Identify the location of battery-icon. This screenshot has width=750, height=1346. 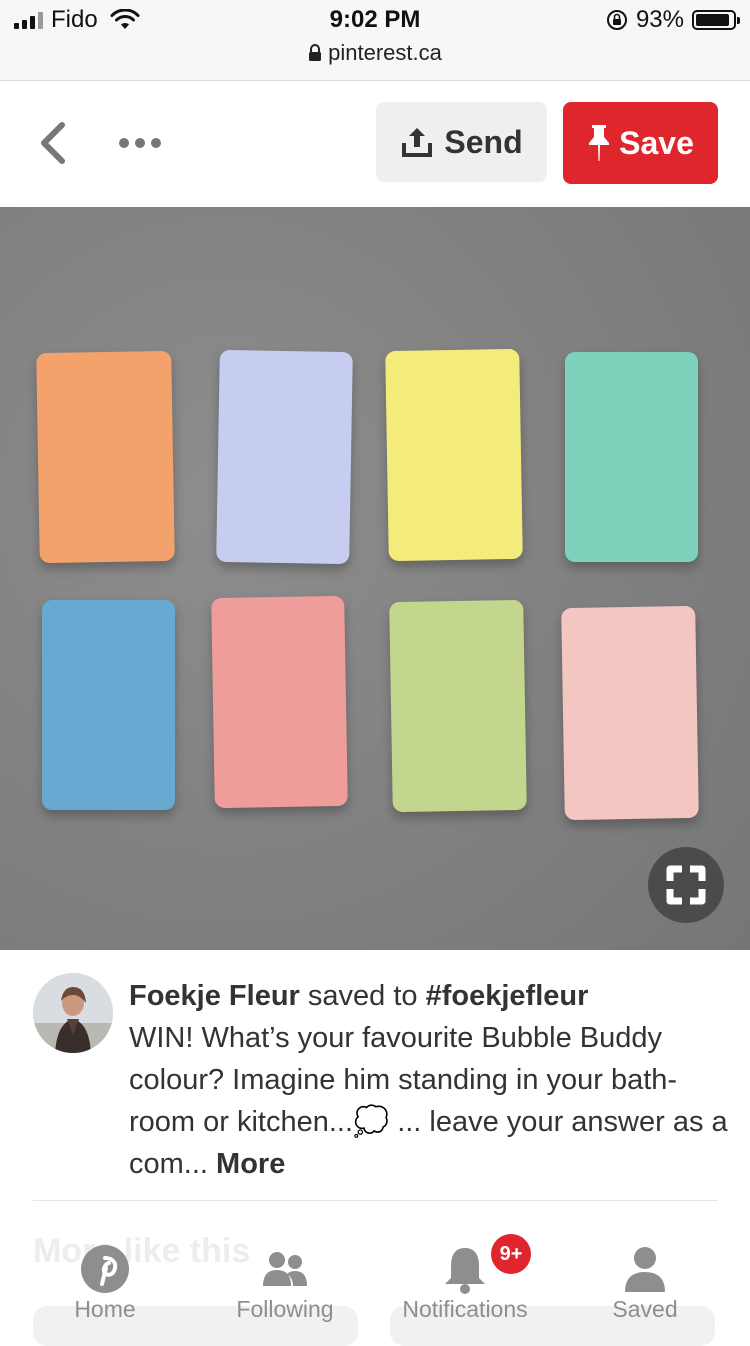
(716, 20).